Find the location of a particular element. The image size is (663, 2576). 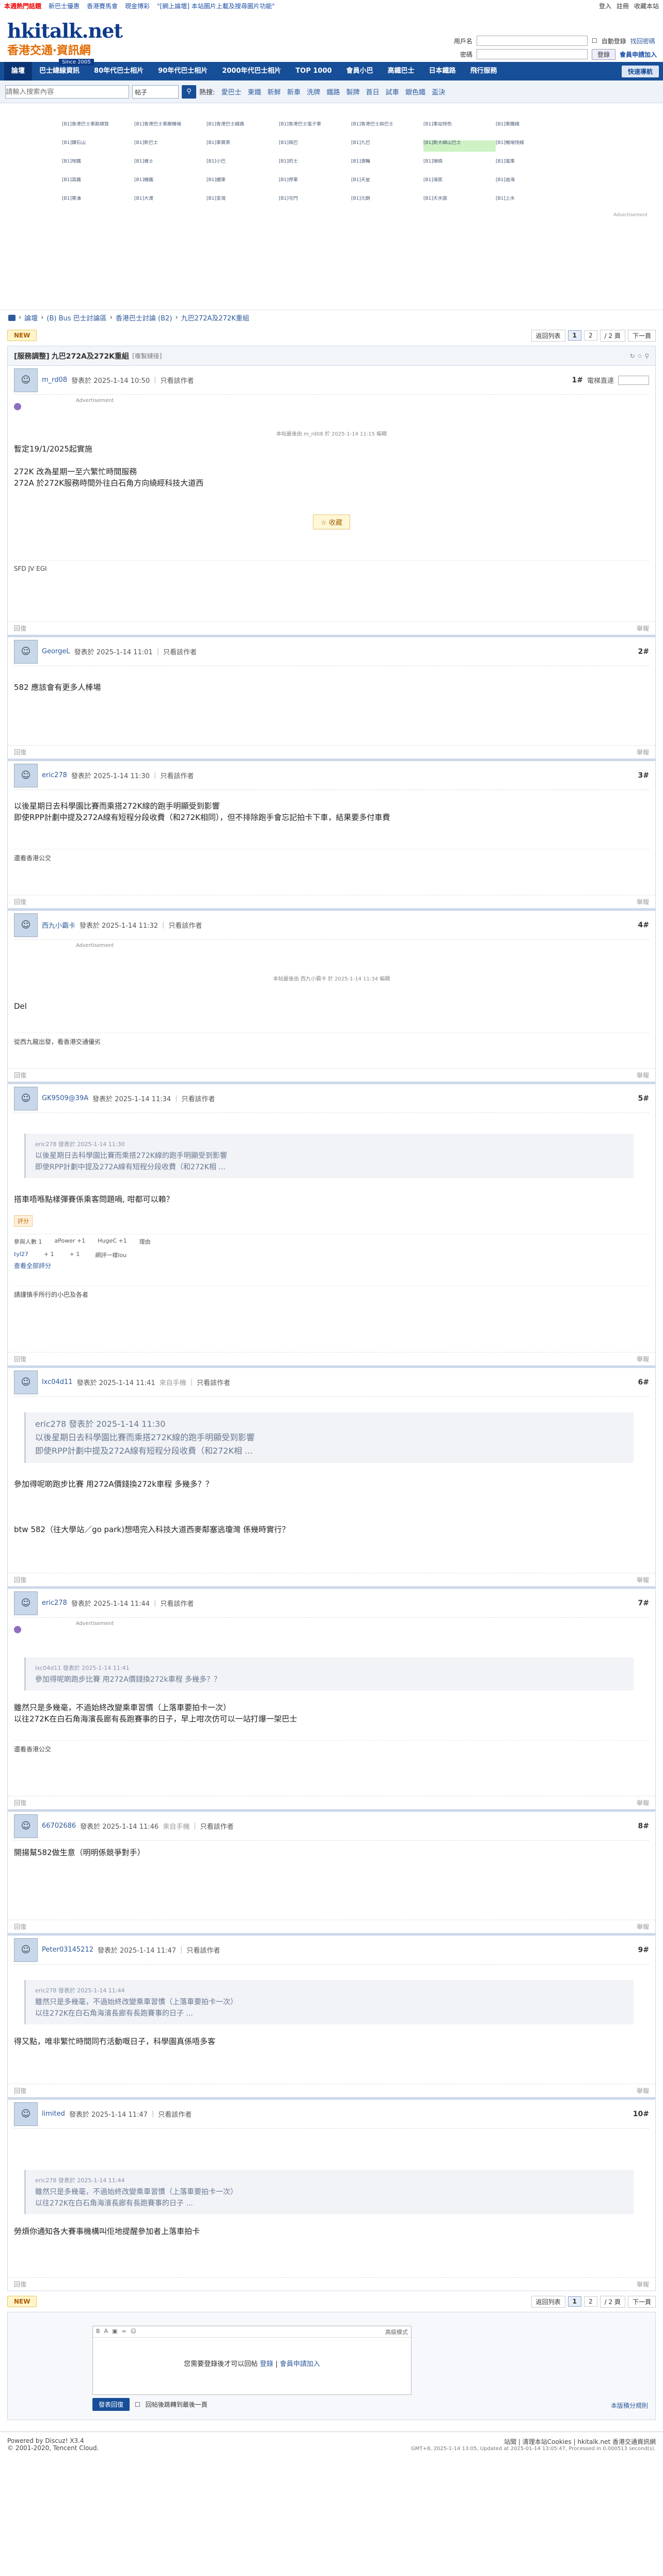

post-floor: 7# is located at coordinates (643, 1603).